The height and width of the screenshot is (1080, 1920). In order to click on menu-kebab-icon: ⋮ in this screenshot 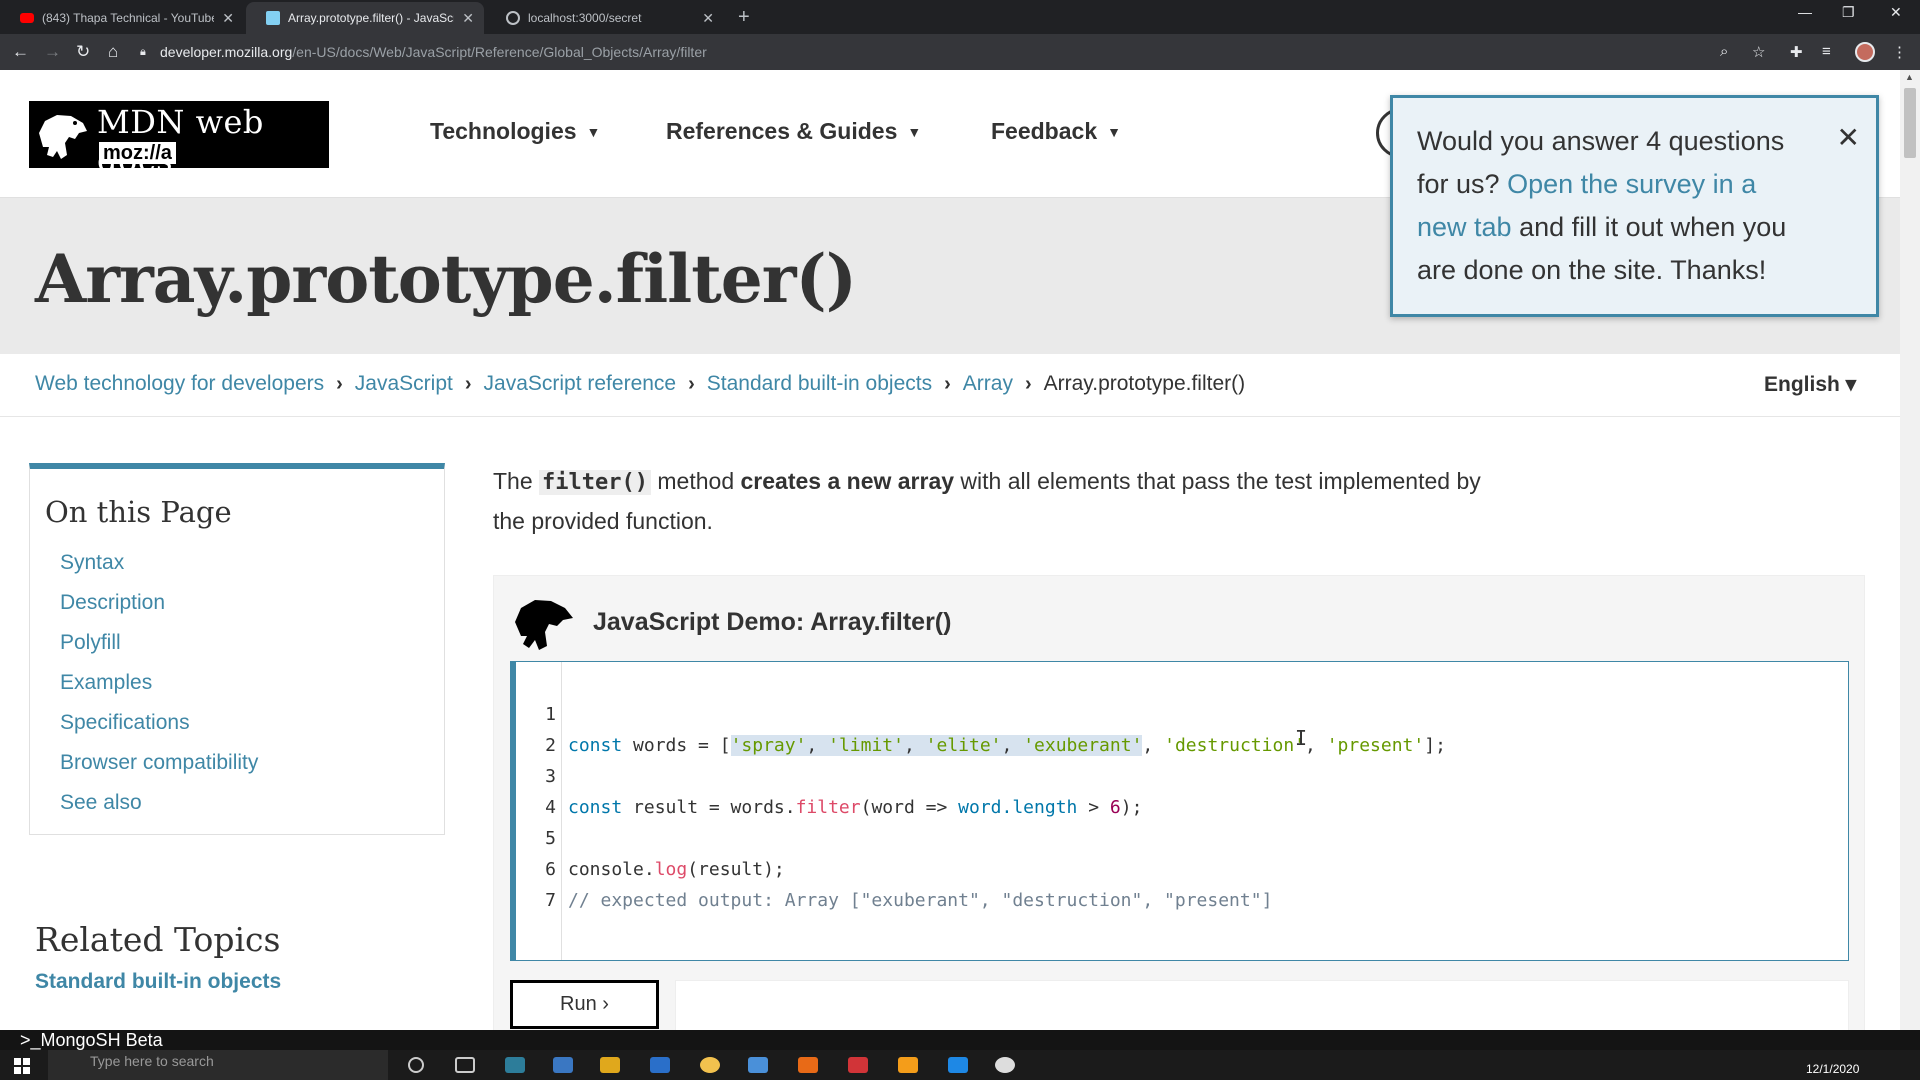, I will do `click(1899, 52)`.